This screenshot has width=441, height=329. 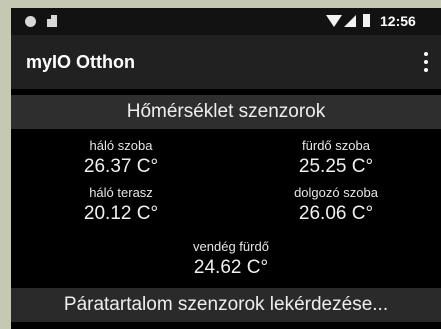 I want to click on sensor-halo-szoba: háló szoba 26.37 C°, so click(x=121, y=158).